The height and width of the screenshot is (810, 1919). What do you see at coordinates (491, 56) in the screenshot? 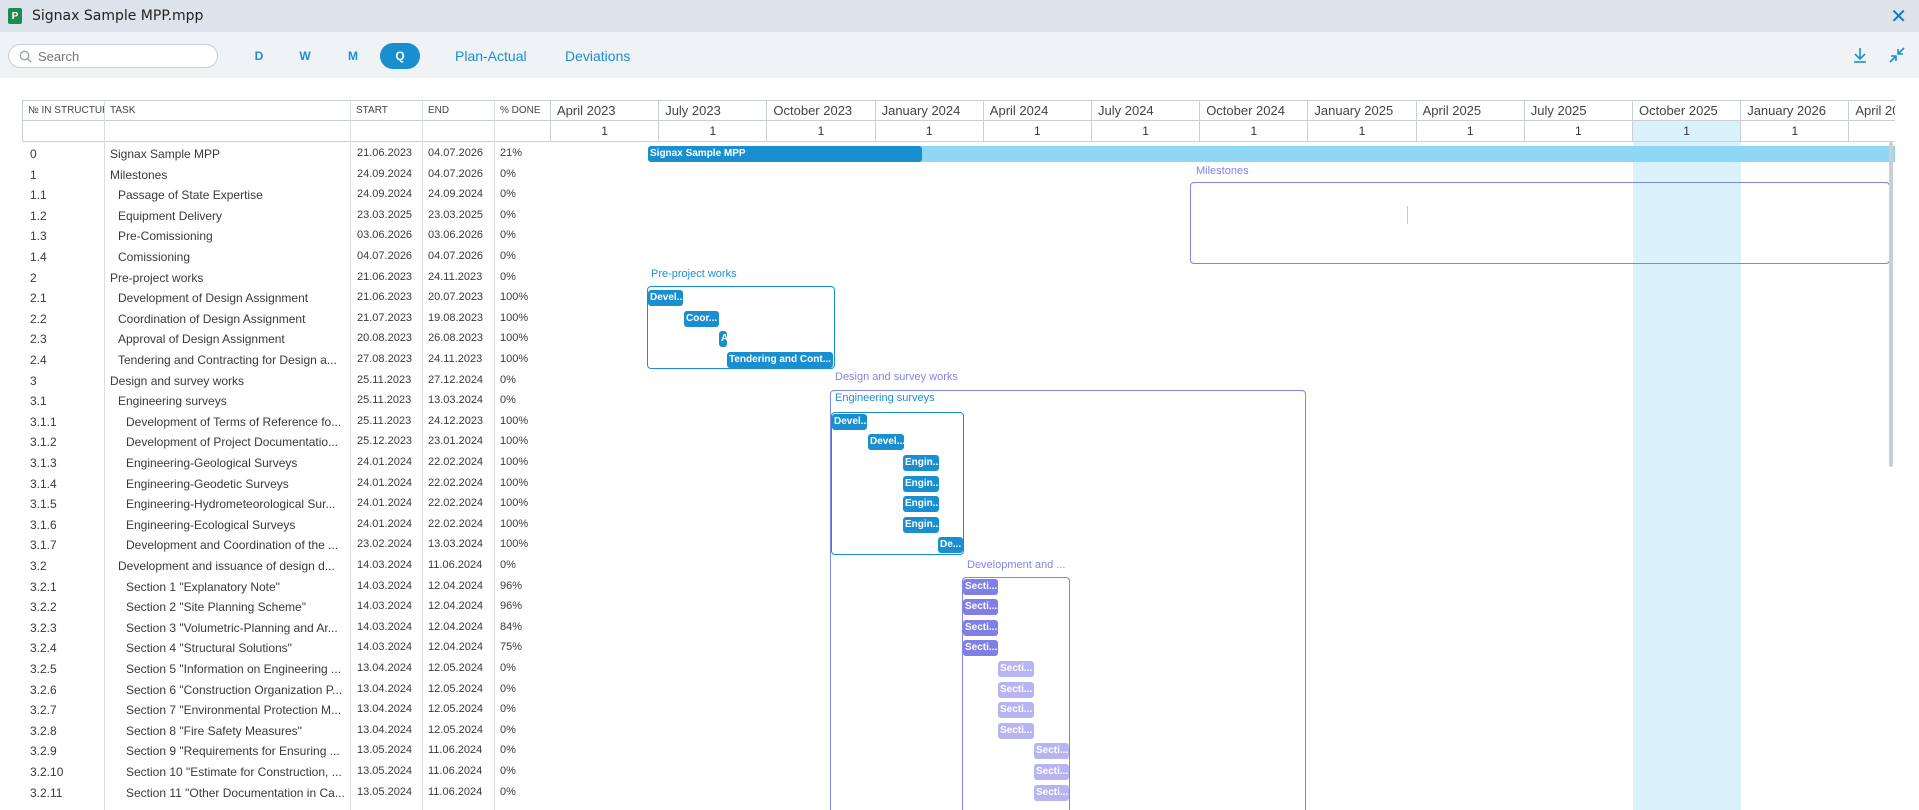
I see `plan-actual-button: Plan-Actual` at bounding box center [491, 56].